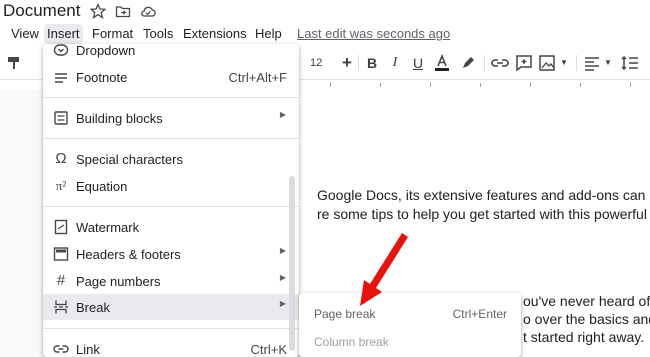  Describe the element at coordinates (524, 63) in the screenshot. I see `add-comment-icon` at that location.